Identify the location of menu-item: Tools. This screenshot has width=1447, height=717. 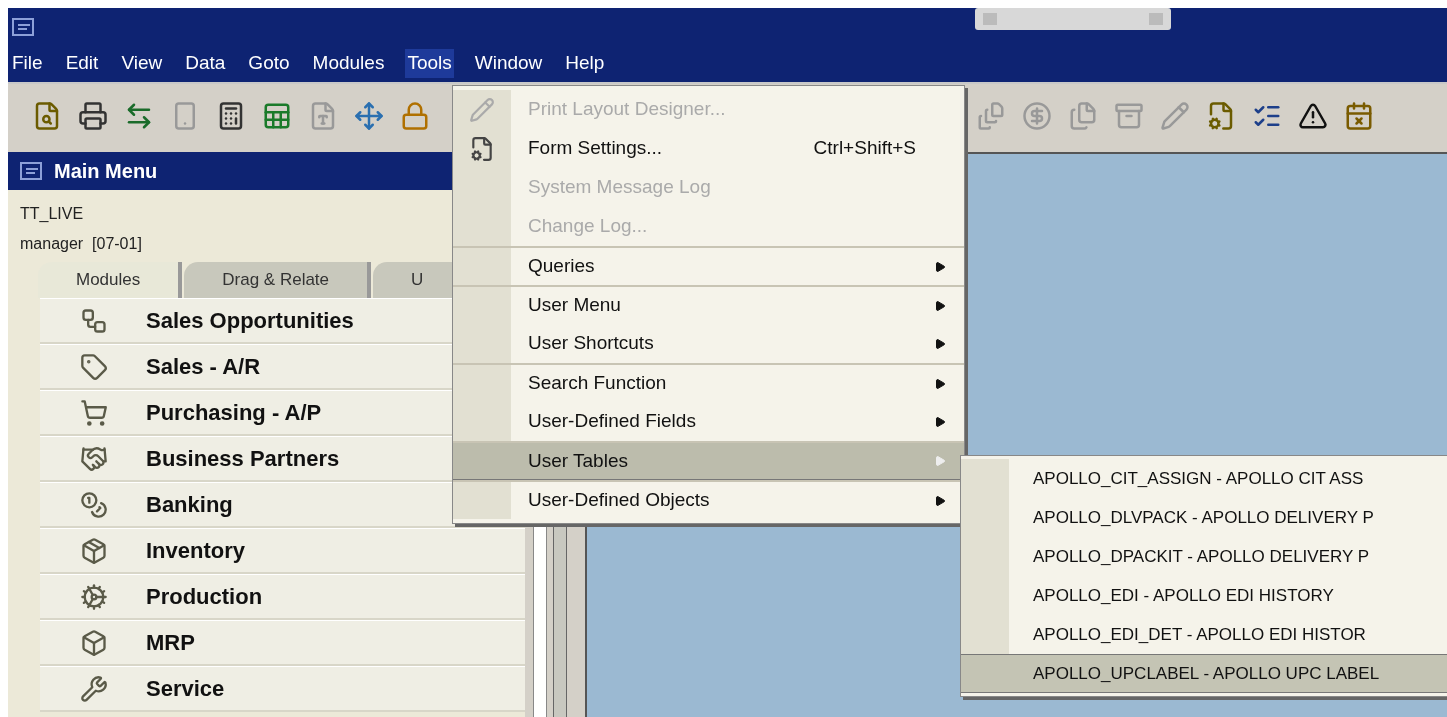
(429, 63).